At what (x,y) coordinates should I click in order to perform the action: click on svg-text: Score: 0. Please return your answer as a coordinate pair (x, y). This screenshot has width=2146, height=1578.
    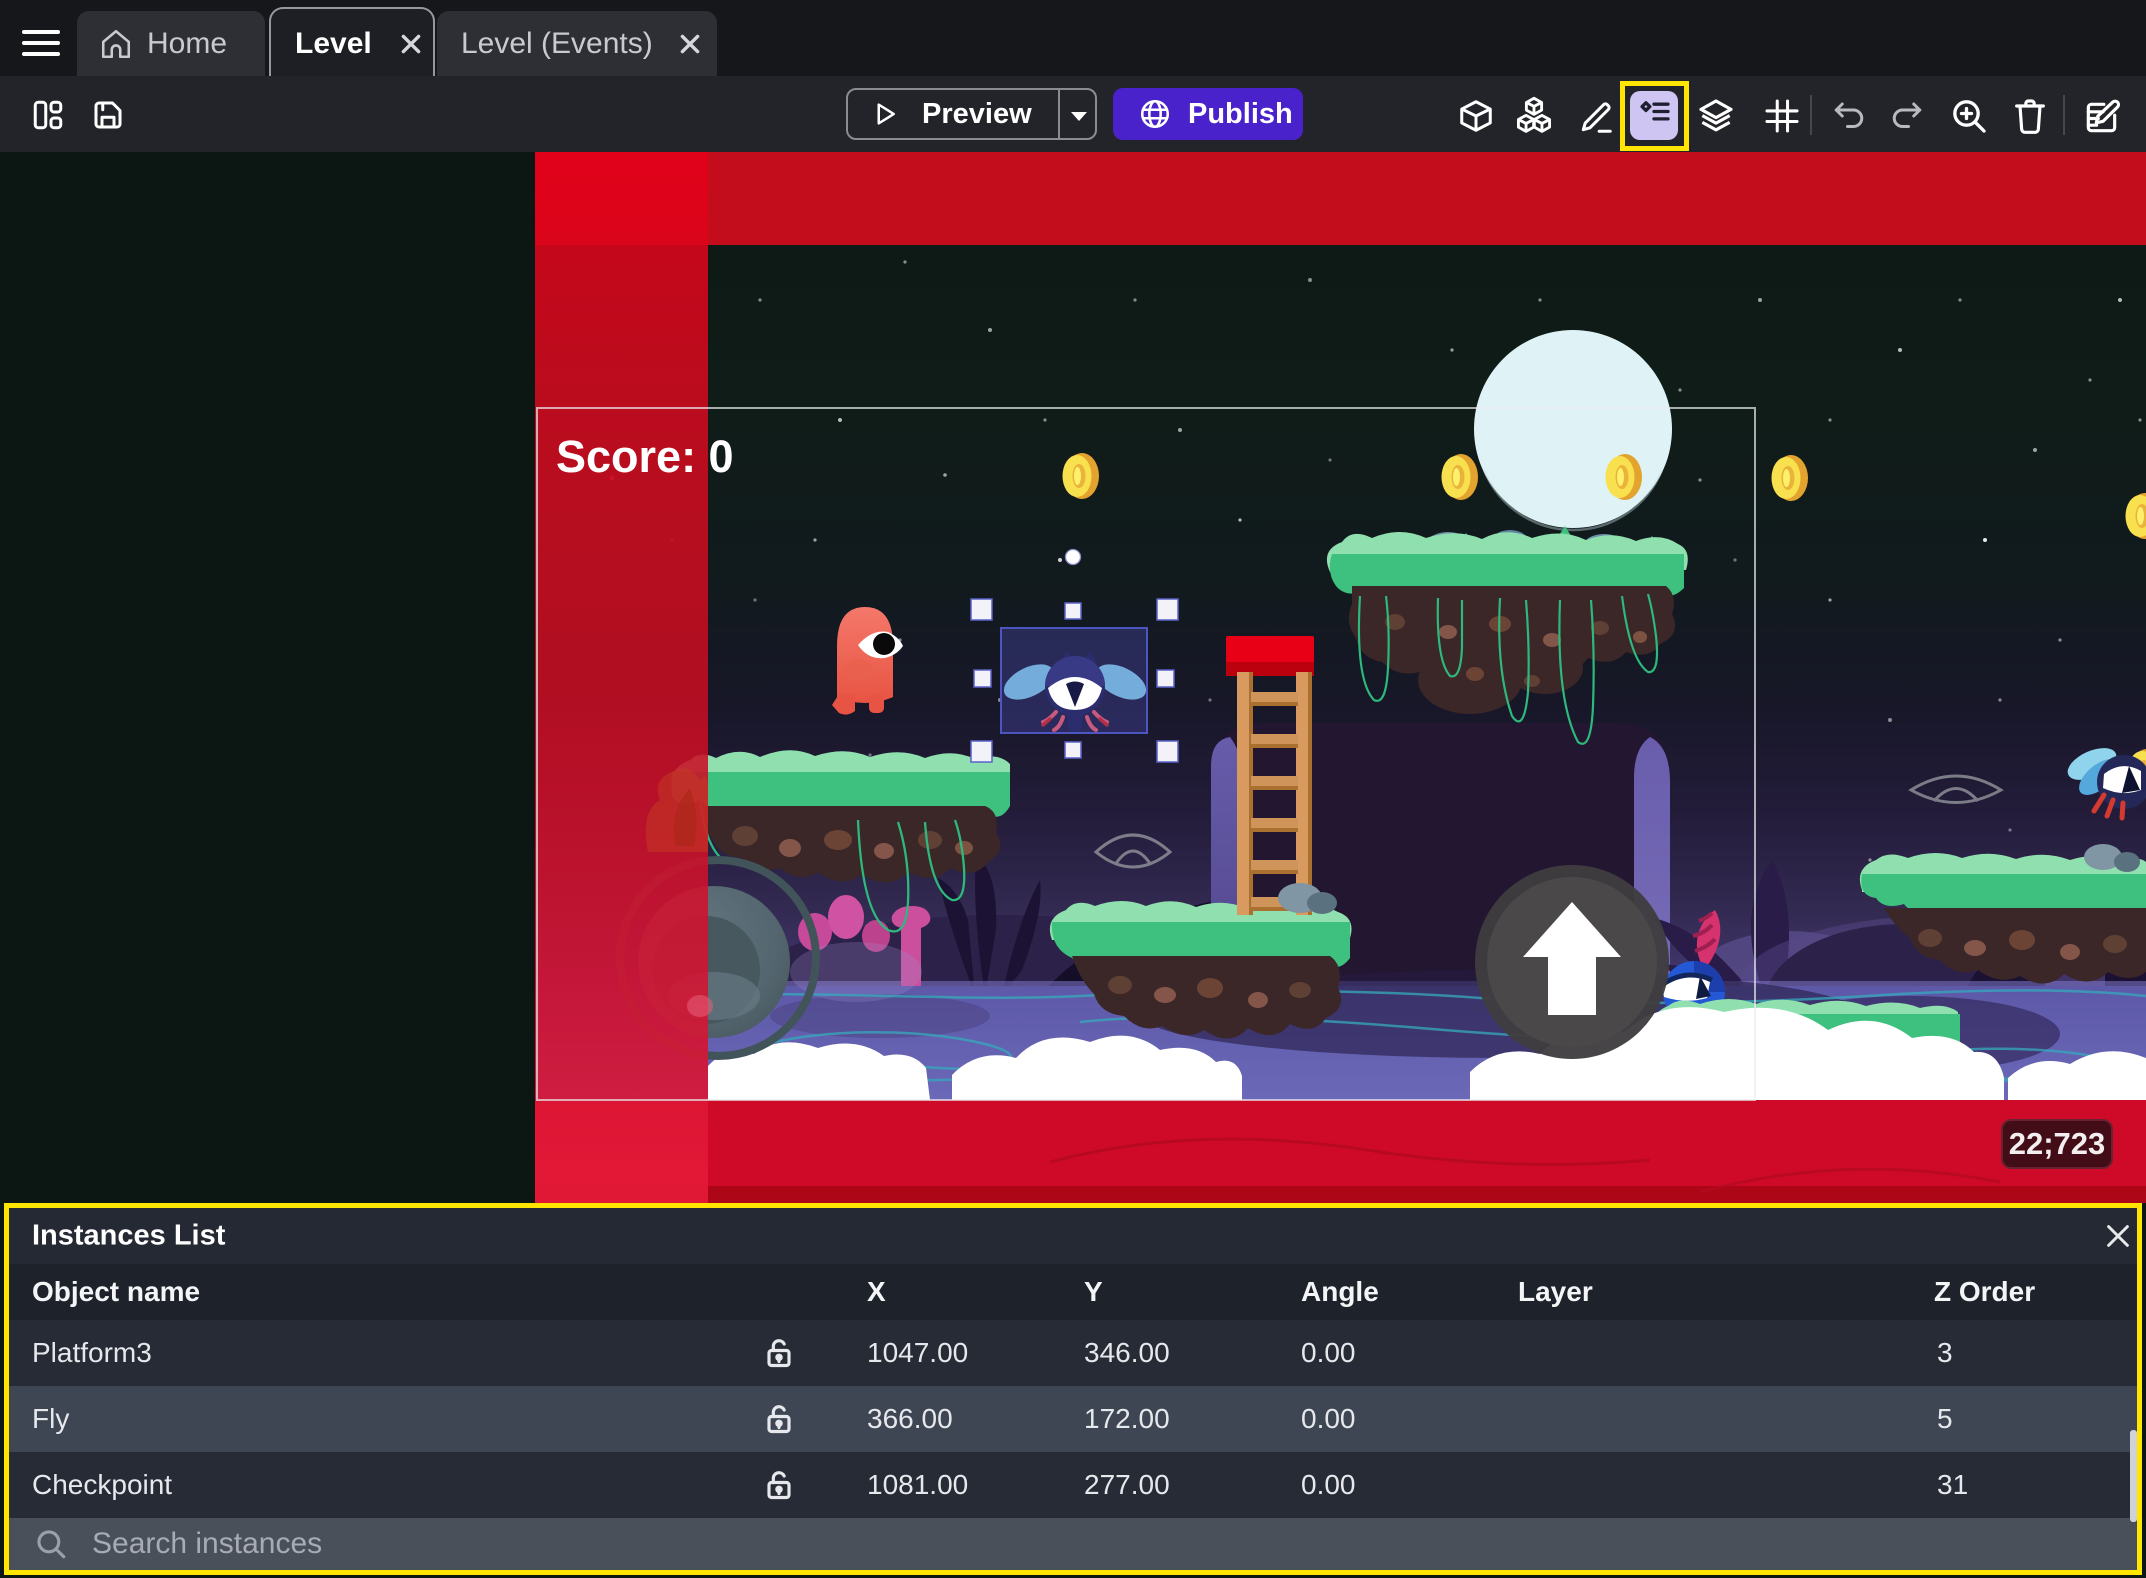
    Looking at the image, I should click on (645, 456).